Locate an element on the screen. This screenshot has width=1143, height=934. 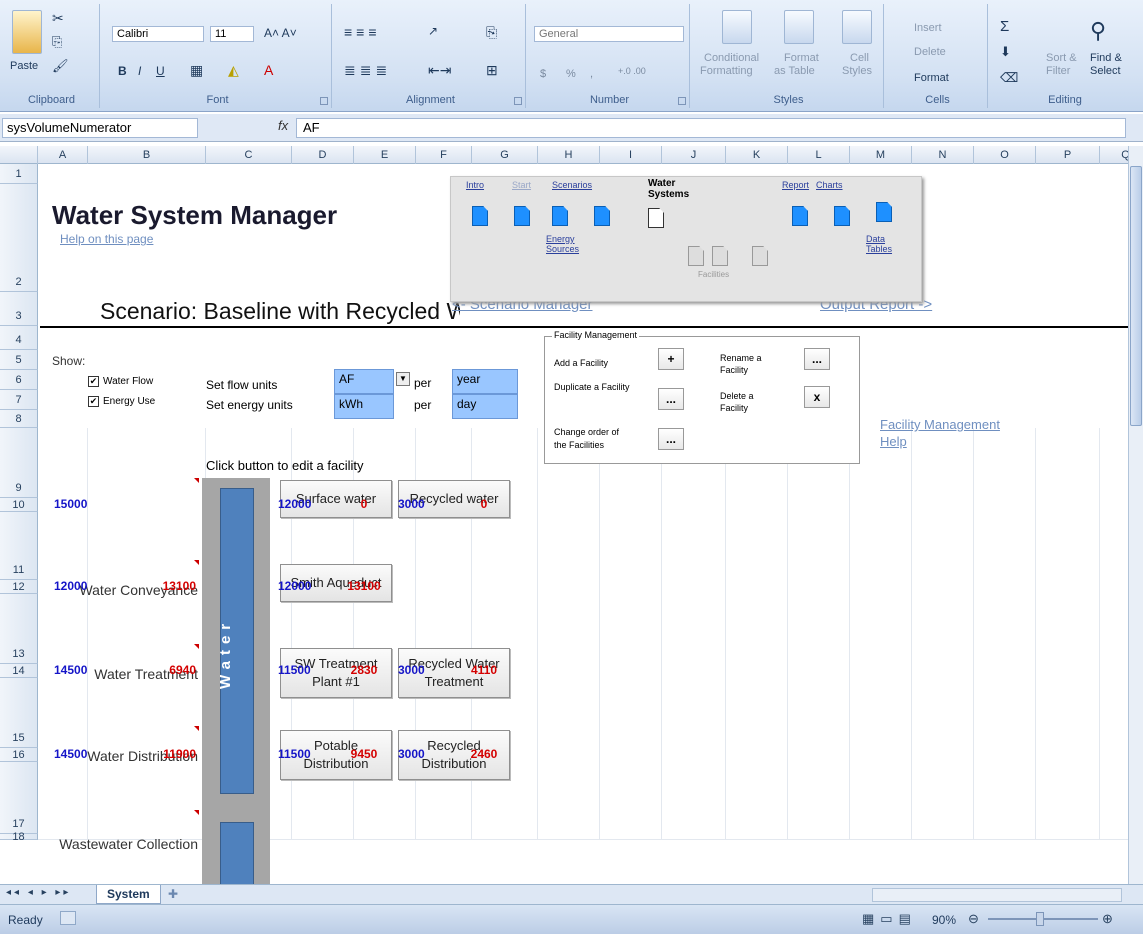
nav-tables-label: Tables is located at coordinates (879, 249).